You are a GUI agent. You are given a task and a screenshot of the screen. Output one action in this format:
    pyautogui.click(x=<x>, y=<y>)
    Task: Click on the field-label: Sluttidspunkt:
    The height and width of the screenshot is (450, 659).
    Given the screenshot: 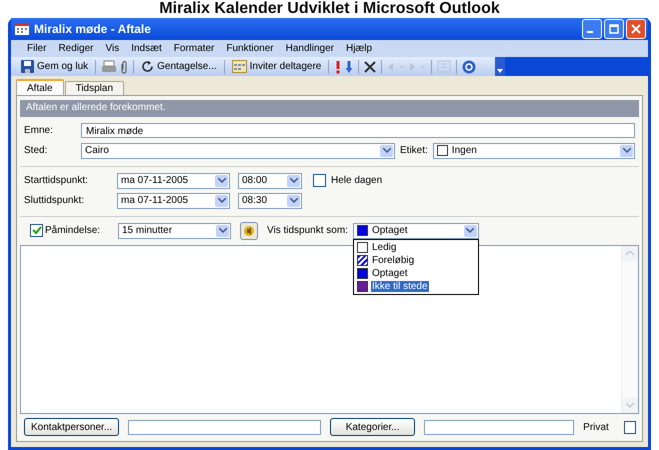 What is the action you would take?
    pyautogui.click(x=55, y=200)
    